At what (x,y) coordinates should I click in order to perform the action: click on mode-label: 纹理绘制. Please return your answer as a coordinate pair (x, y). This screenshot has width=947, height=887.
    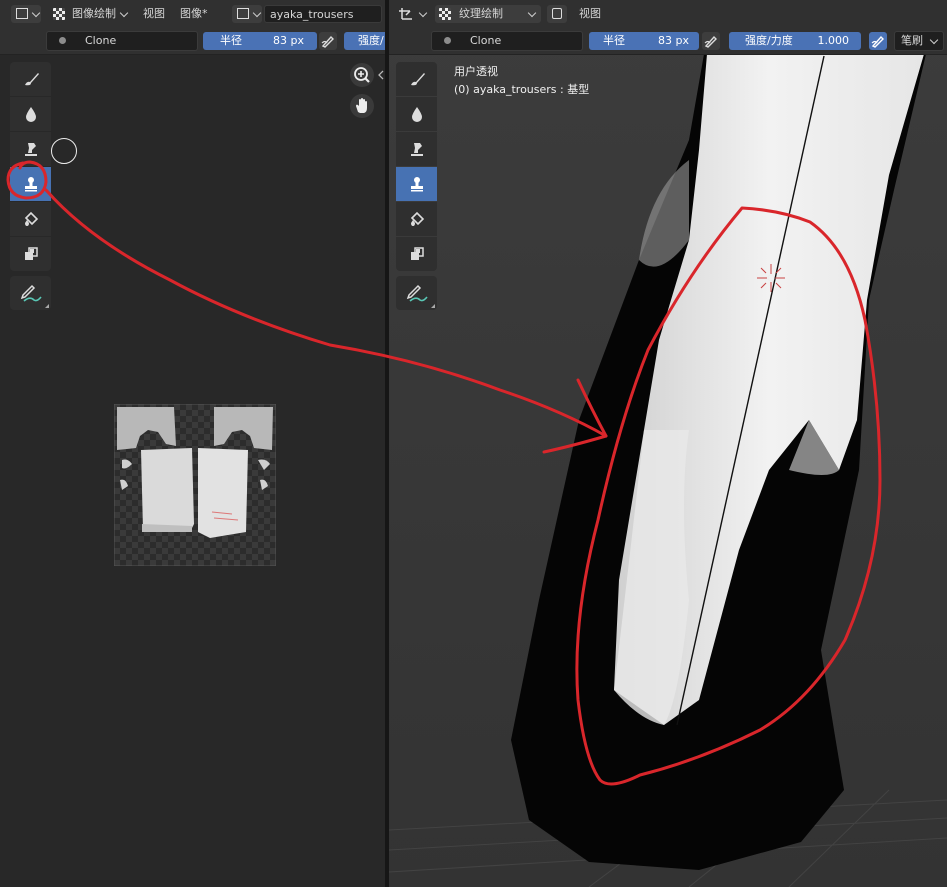
    Looking at the image, I should click on (481, 13).